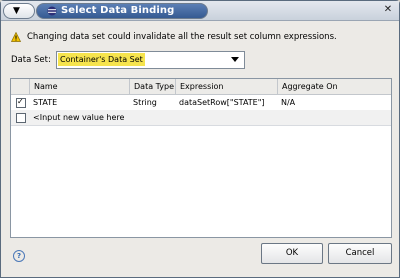  What do you see at coordinates (226, 86) in the screenshot?
I see `header-expression: Expression` at bounding box center [226, 86].